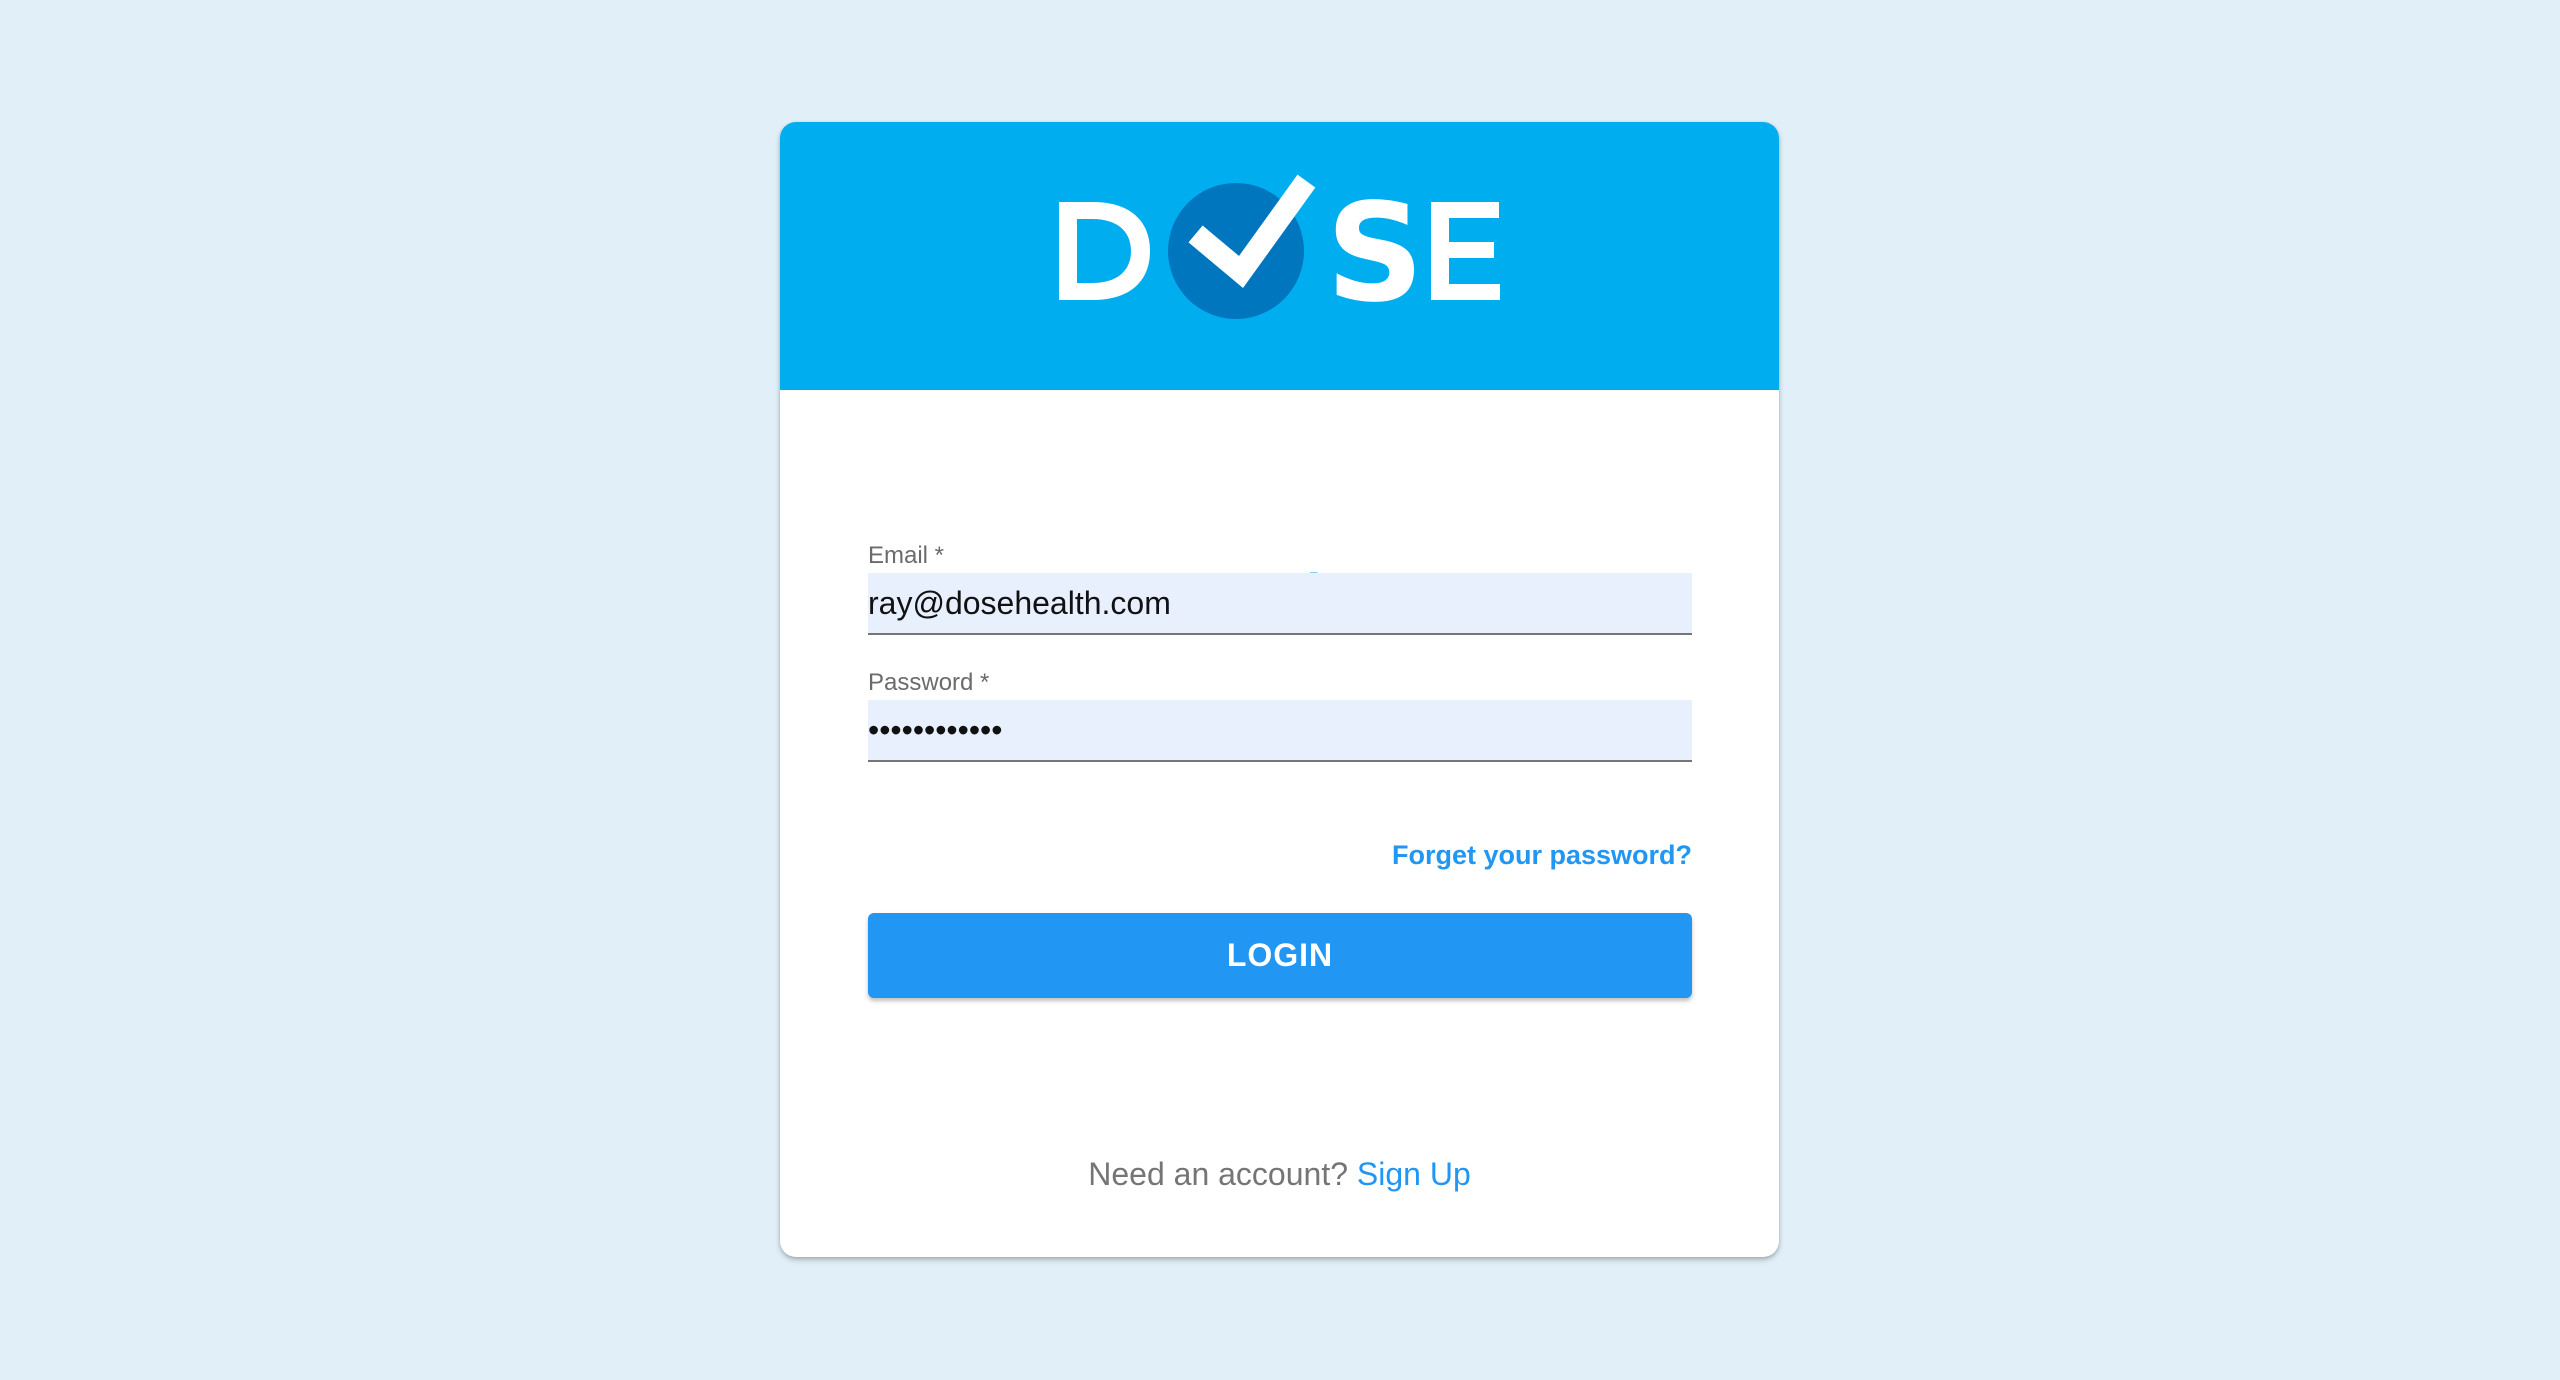  I want to click on svg-text: S, so click(1375, 254).